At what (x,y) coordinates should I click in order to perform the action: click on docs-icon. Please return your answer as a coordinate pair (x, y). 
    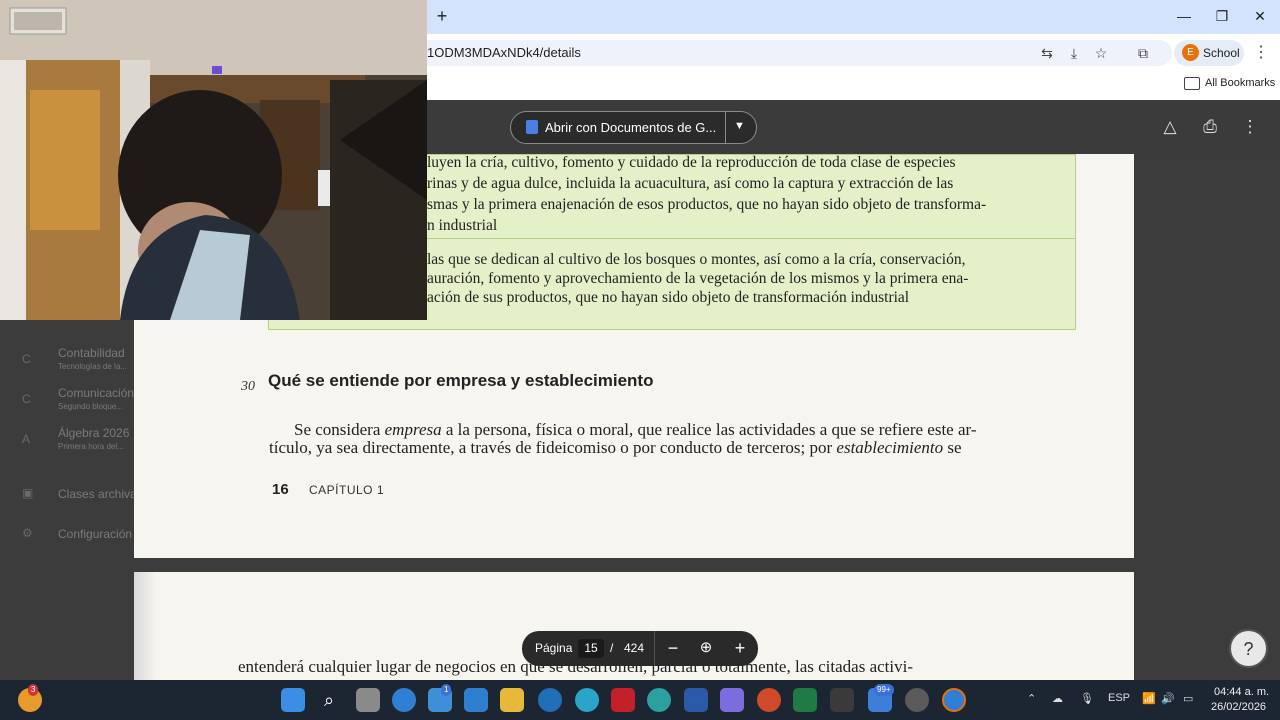
    Looking at the image, I should click on (532, 127).